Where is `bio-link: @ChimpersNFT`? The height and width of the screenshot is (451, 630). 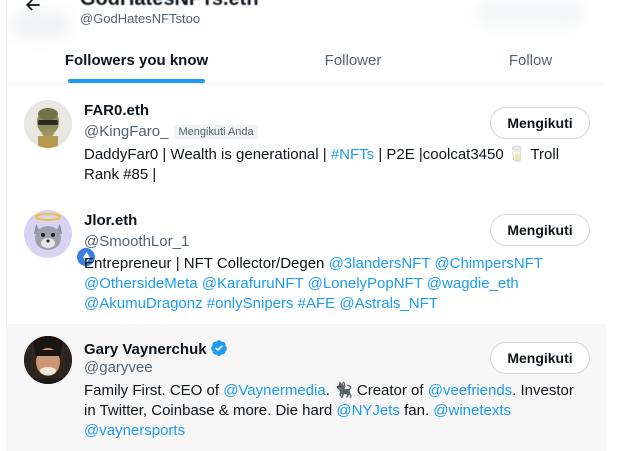 bio-link: @ChimpersNFT is located at coordinates (488, 263).